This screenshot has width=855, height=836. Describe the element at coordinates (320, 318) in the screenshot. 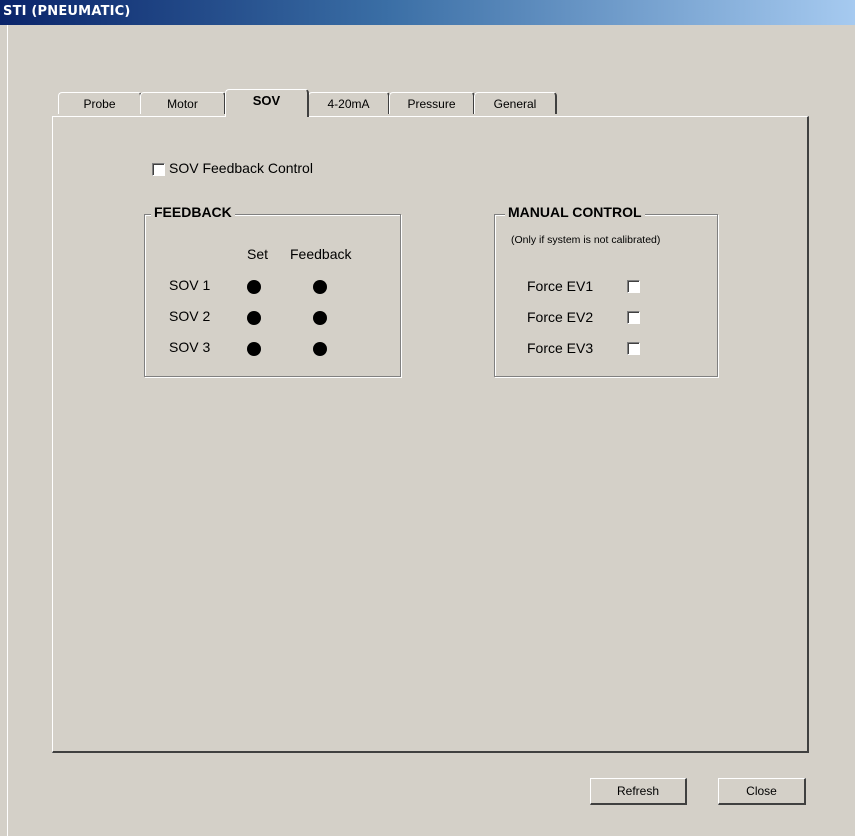

I see `sov-2-feedback-indicator` at that location.